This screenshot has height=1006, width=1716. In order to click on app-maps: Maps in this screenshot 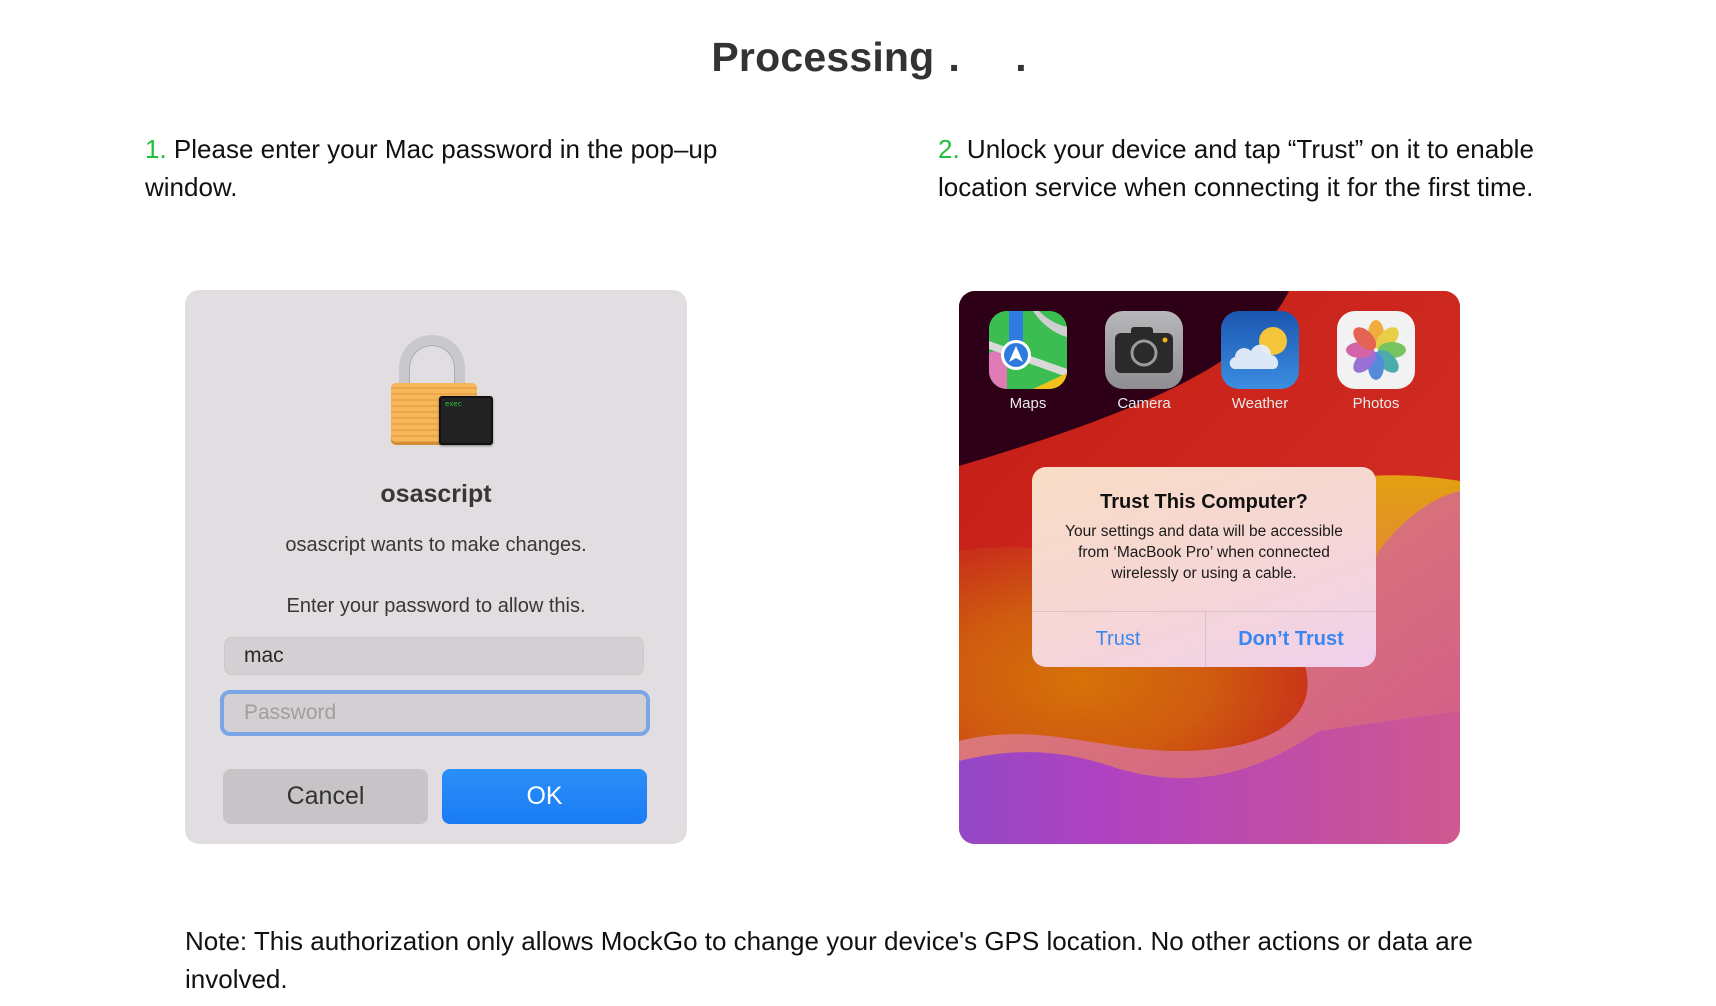, I will do `click(1028, 361)`.